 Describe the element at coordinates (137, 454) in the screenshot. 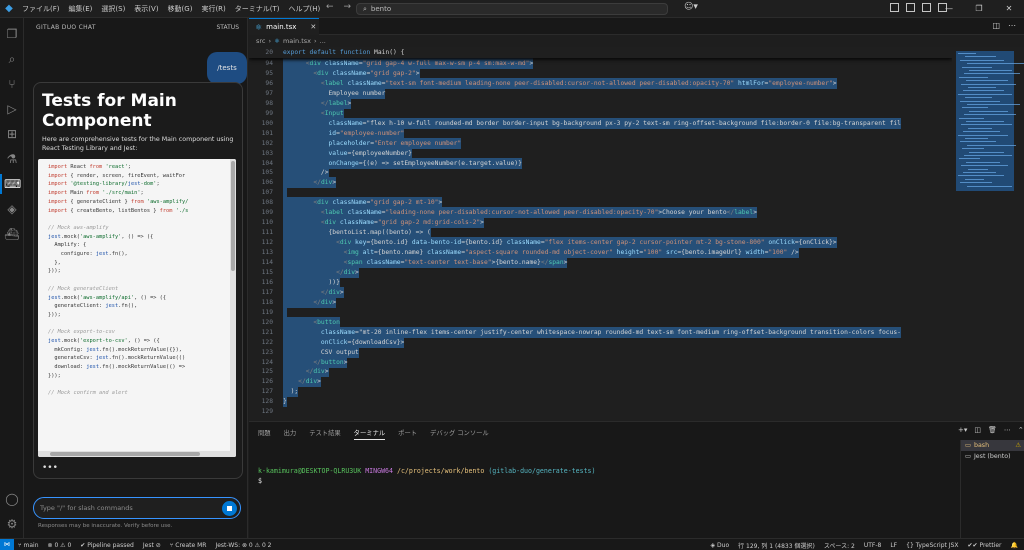

I see `code-horizontal-scrollbar` at that location.